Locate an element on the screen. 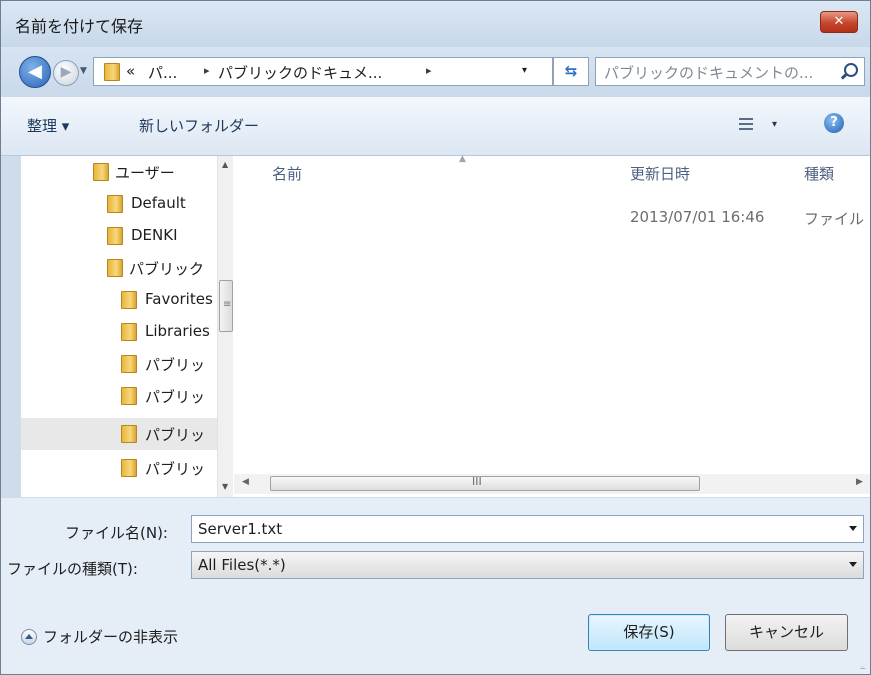 Image resolution: width=871 pixels, height=675 pixels. scroll-thumb: ≡ is located at coordinates (226, 306).